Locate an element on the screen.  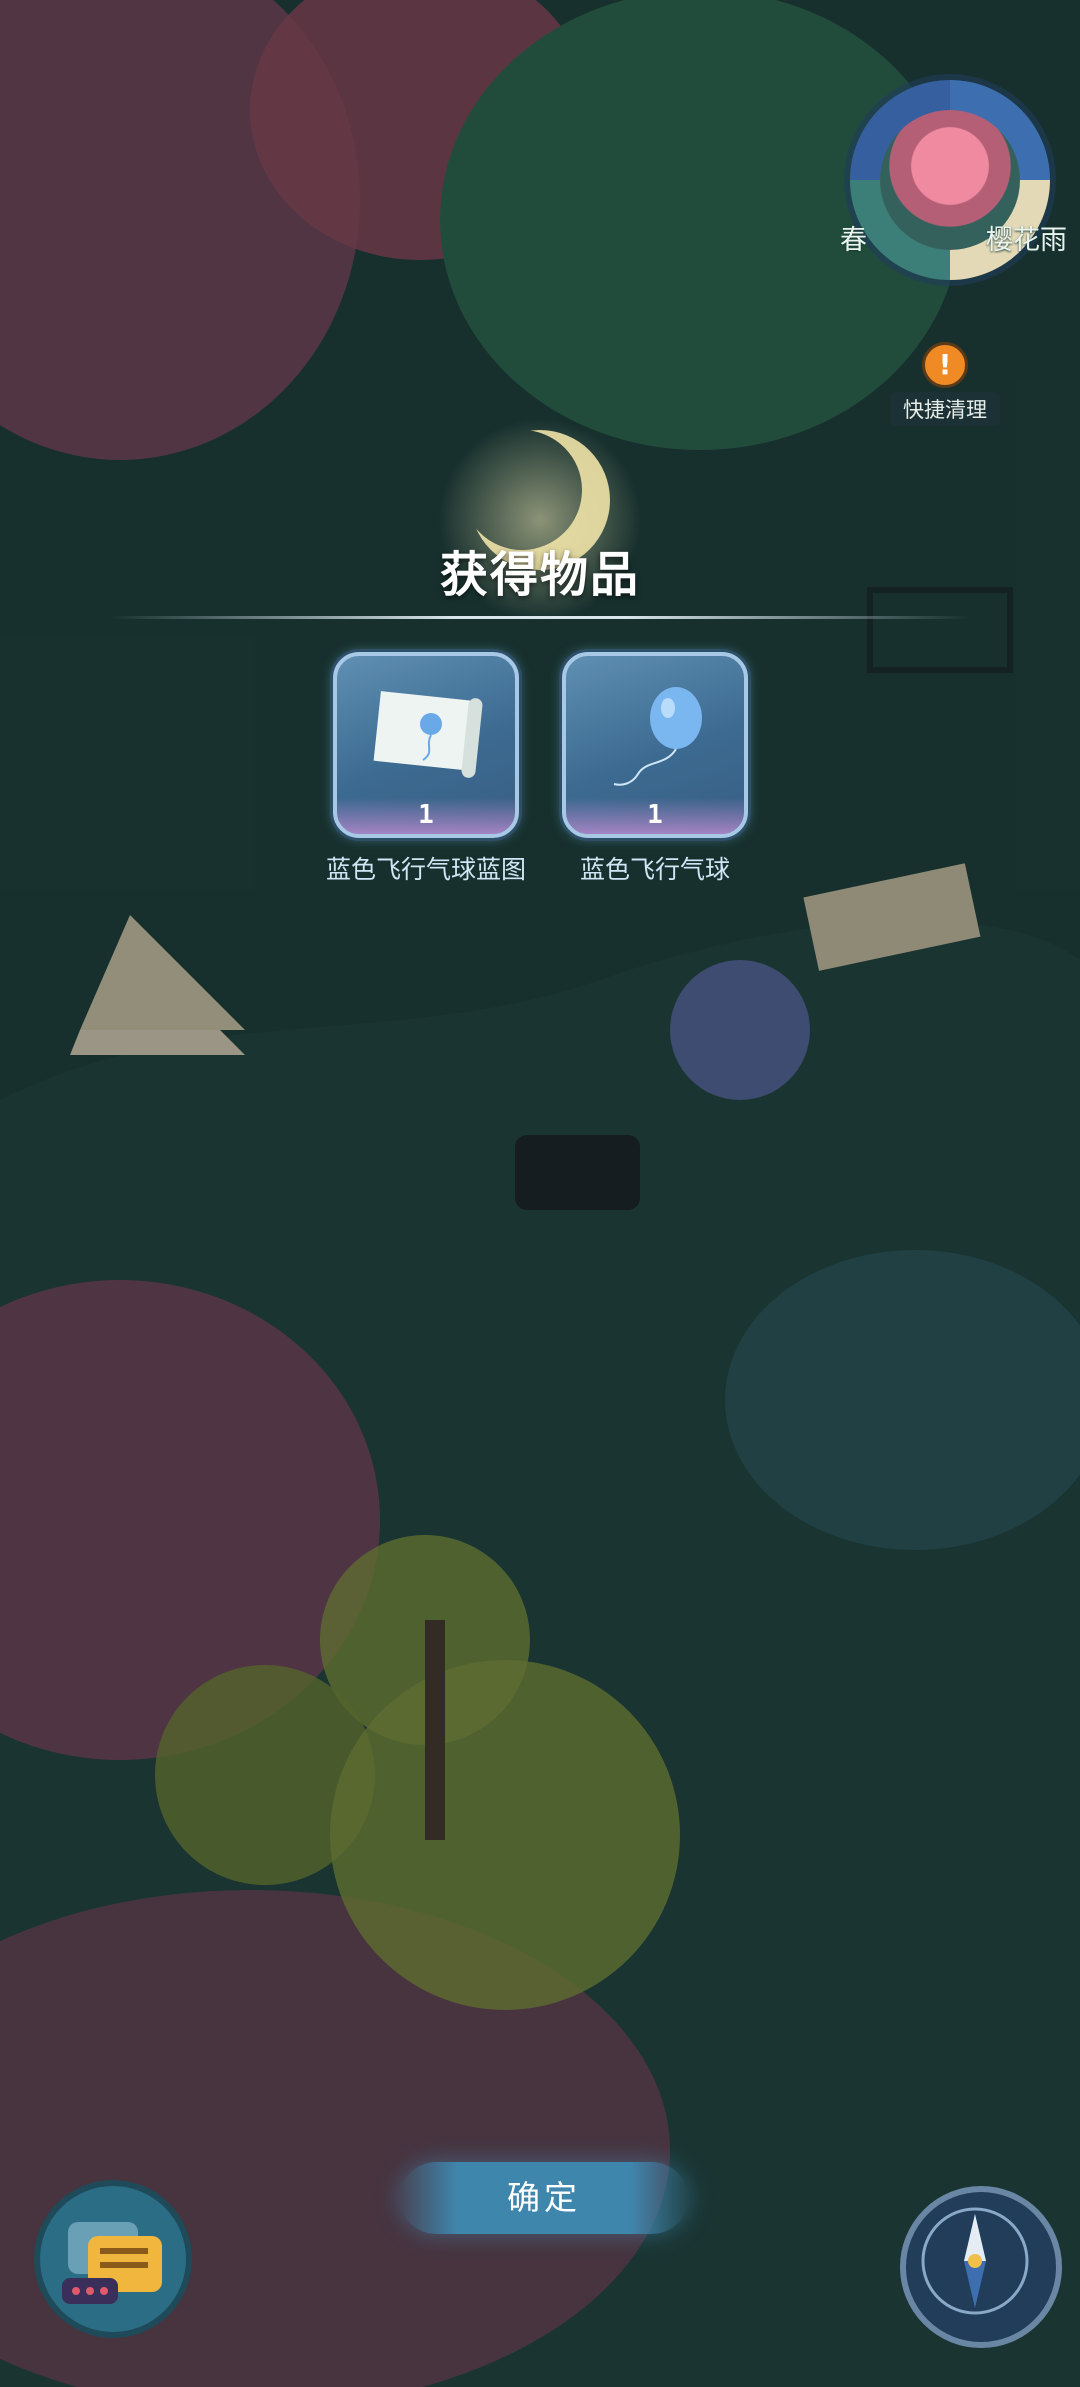
item-name: 蓝色飞行气球蓝图 is located at coordinates (426, 869).